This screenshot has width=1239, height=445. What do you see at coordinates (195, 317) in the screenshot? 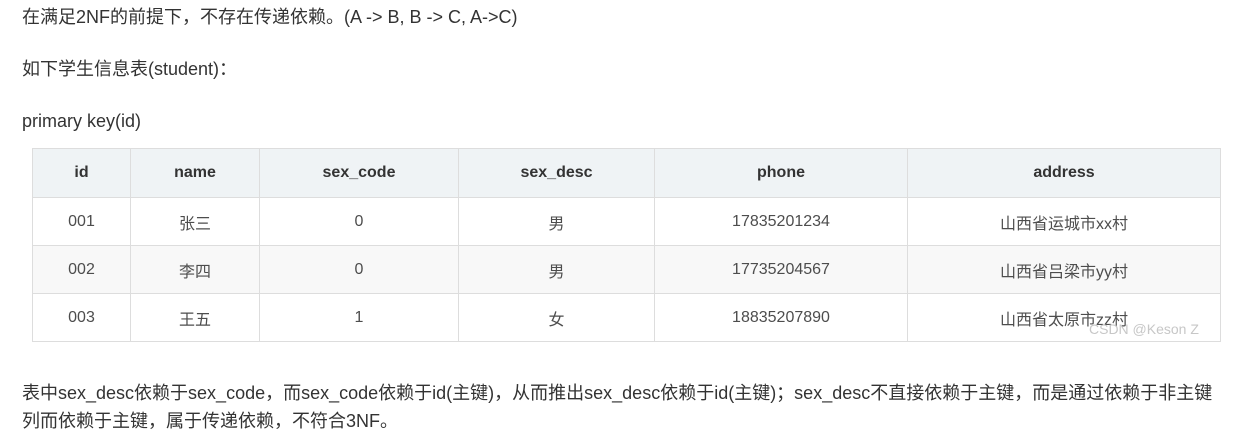
I see `cell-name: 王五` at bounding box center [195, 317].